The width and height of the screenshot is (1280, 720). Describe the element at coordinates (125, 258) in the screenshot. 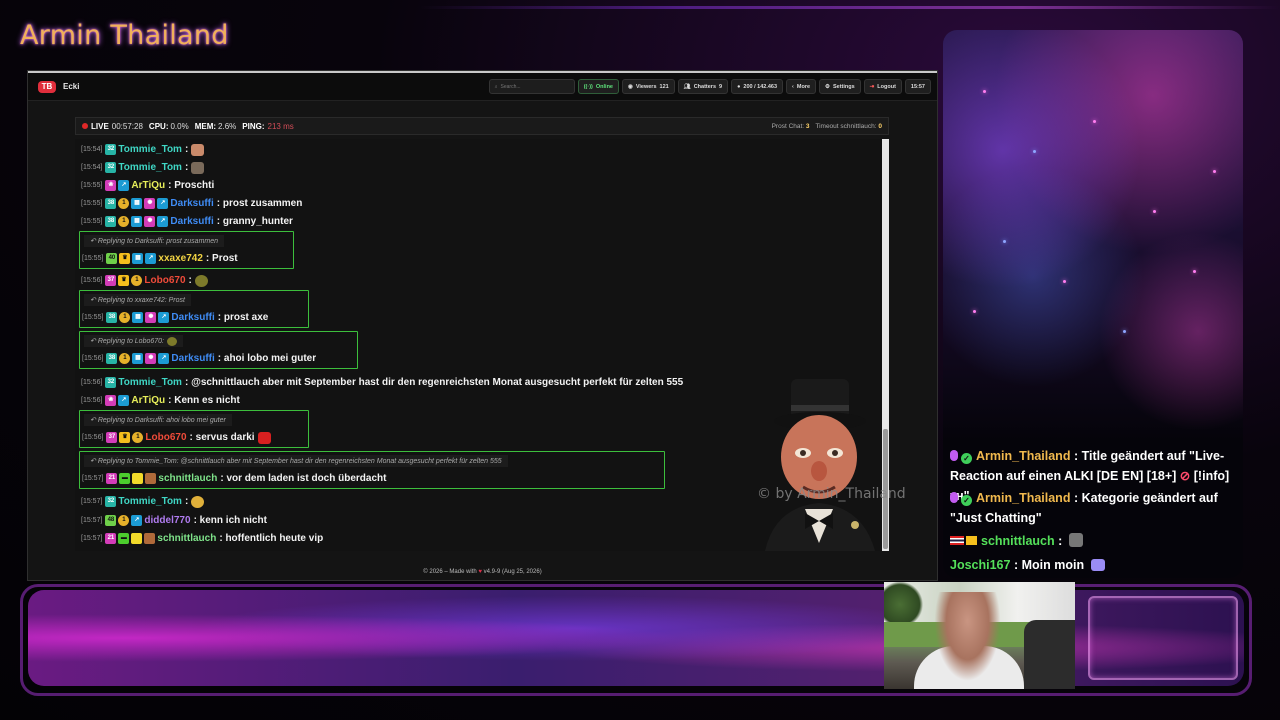

I see `crown-badge: ♛` at that location.